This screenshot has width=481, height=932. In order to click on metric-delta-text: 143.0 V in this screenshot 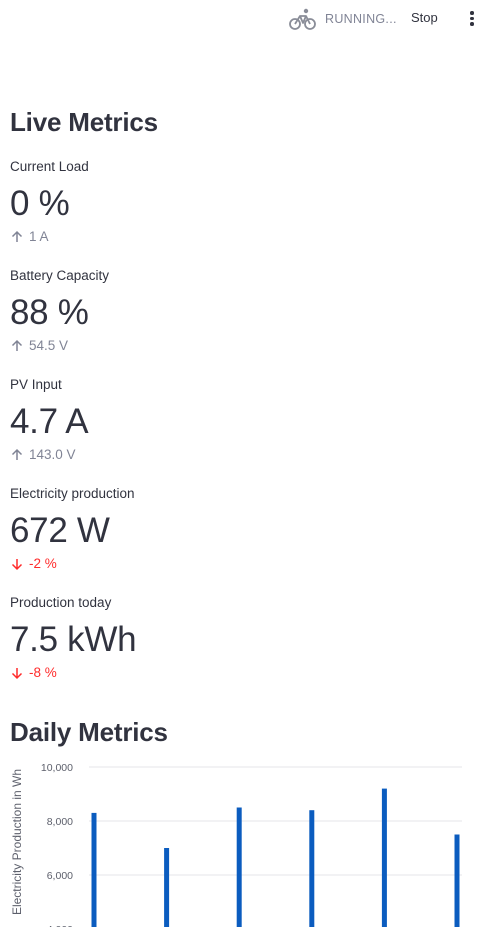, I will do `click(52, 454)`.